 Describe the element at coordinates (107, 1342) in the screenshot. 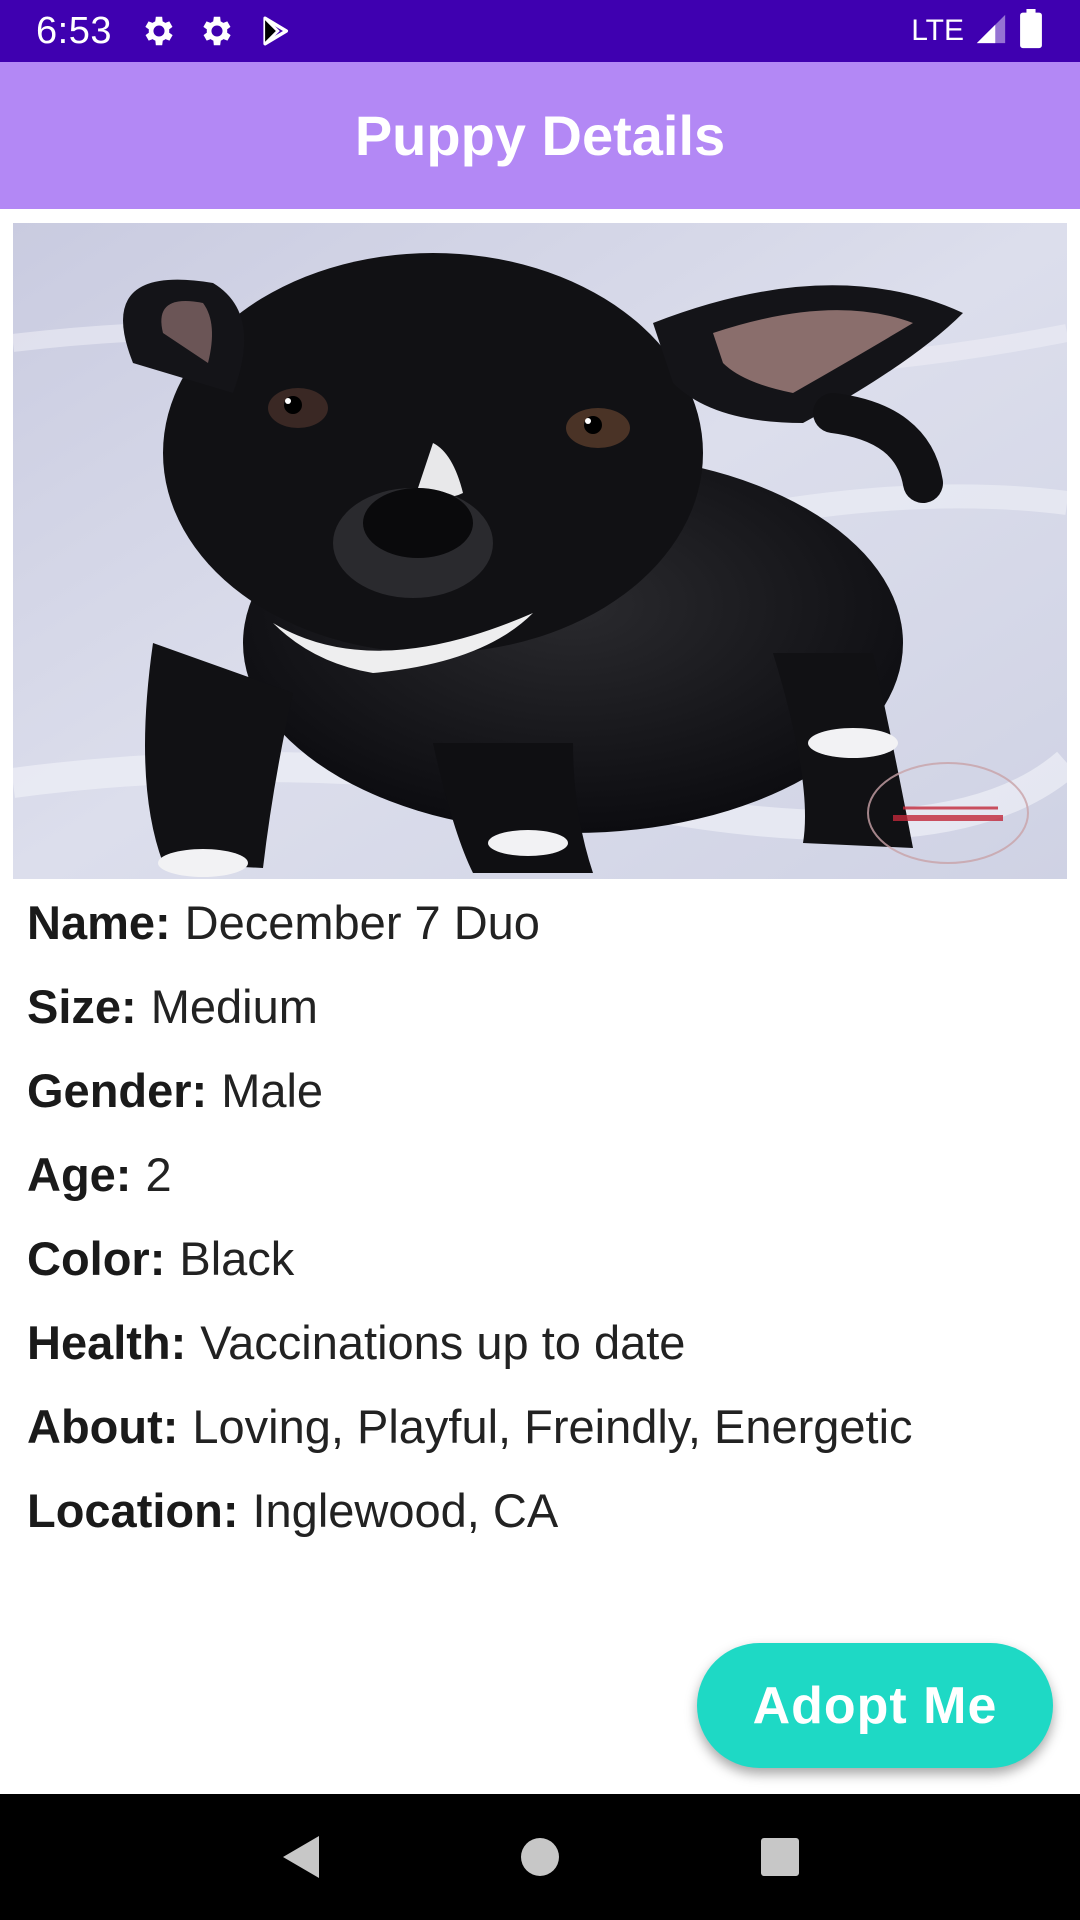

I see `detail-label: Health:` at that location.